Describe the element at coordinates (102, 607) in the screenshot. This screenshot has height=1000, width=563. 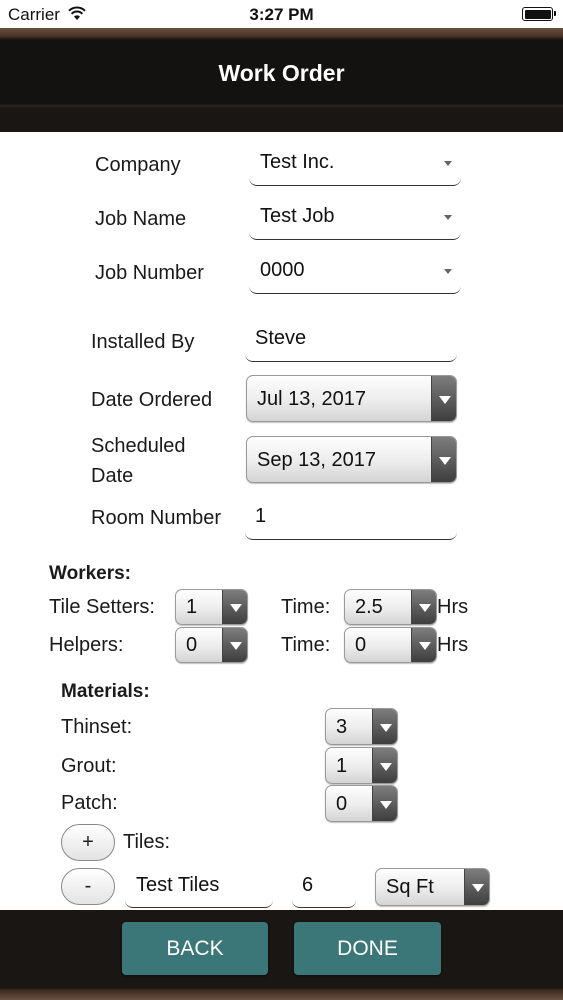
I see `tile-setters-label: Tile Setters:` at that location.